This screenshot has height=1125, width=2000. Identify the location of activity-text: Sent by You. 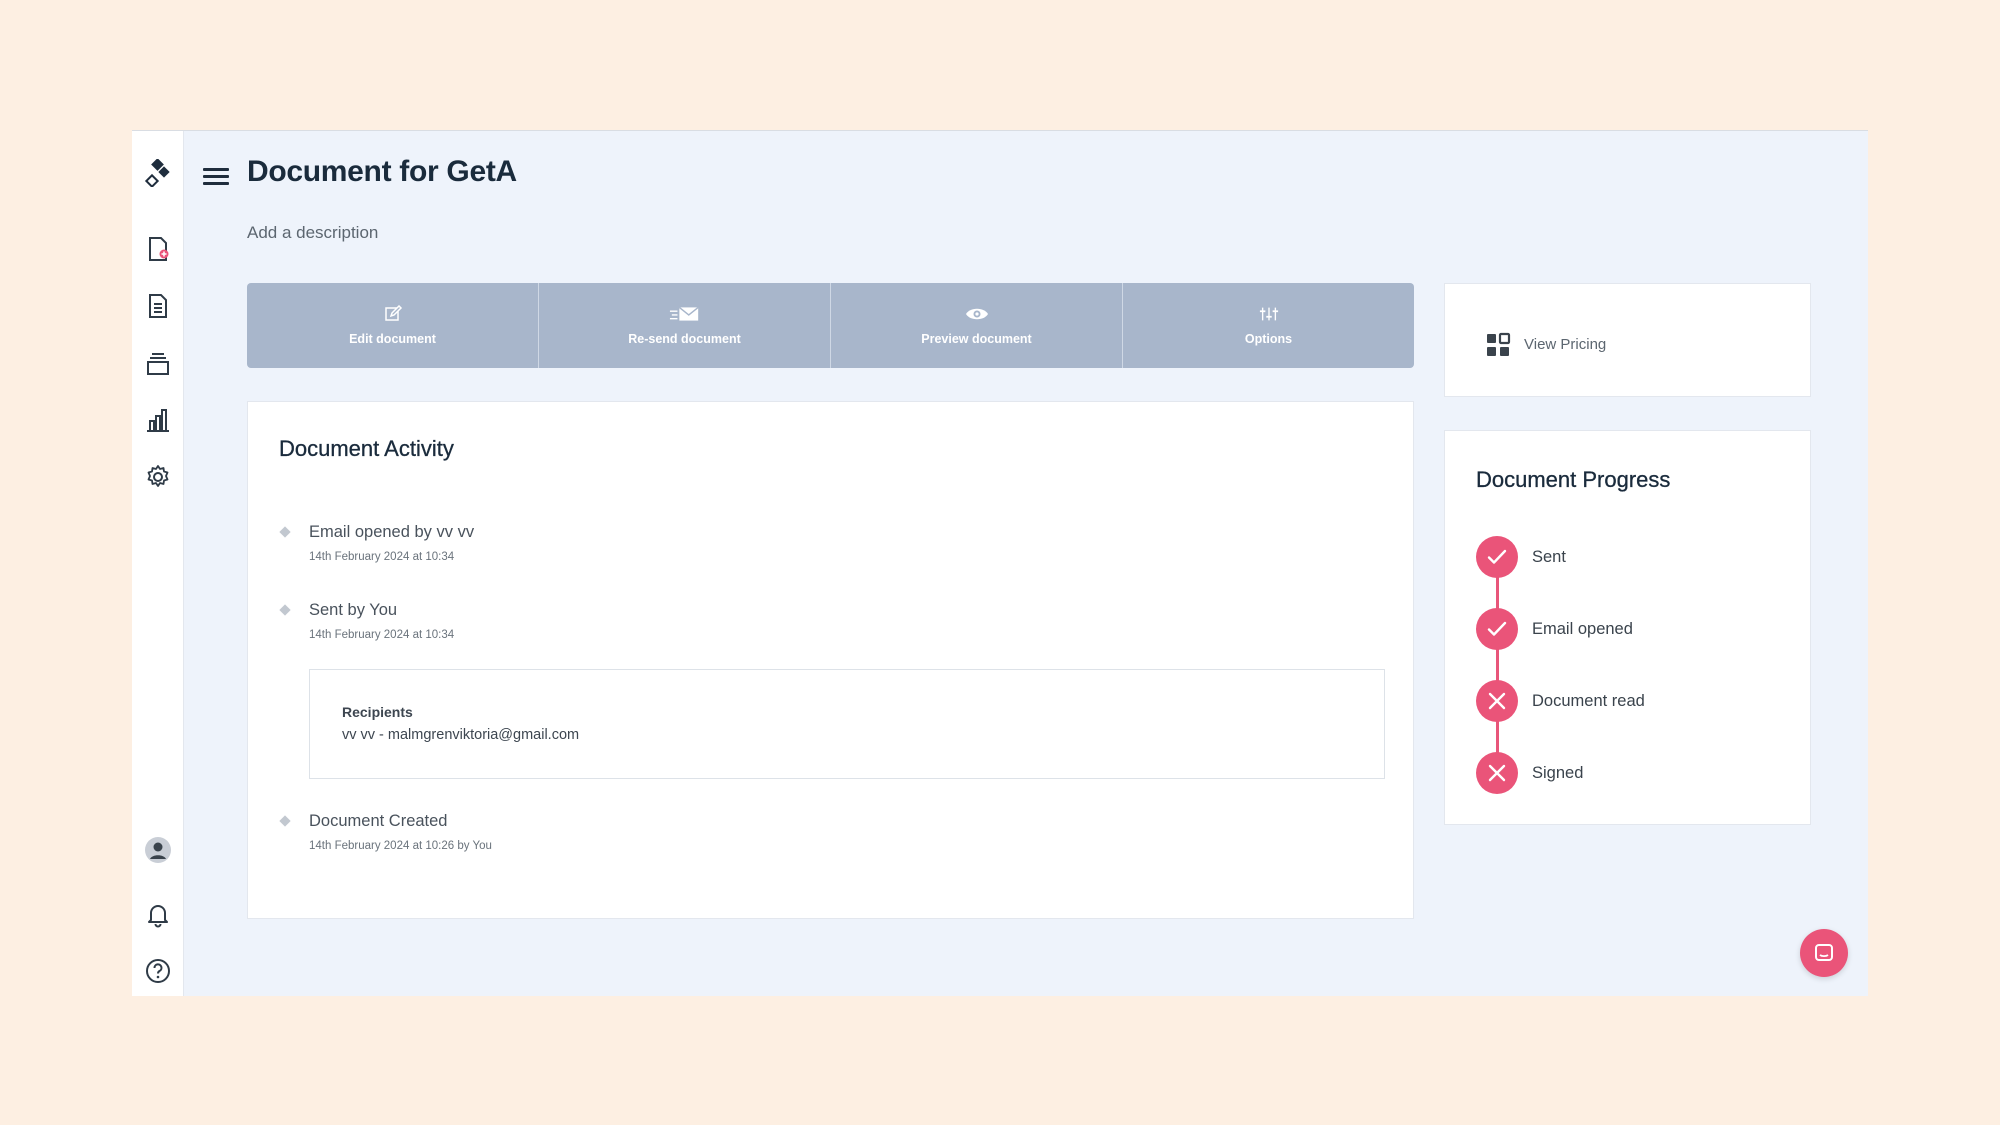
(353, 610).